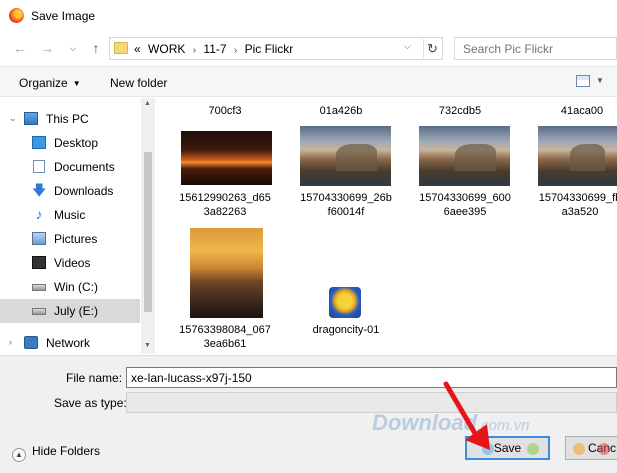  I want to click on chevron-up-icon: ▲, so click(19, 455).